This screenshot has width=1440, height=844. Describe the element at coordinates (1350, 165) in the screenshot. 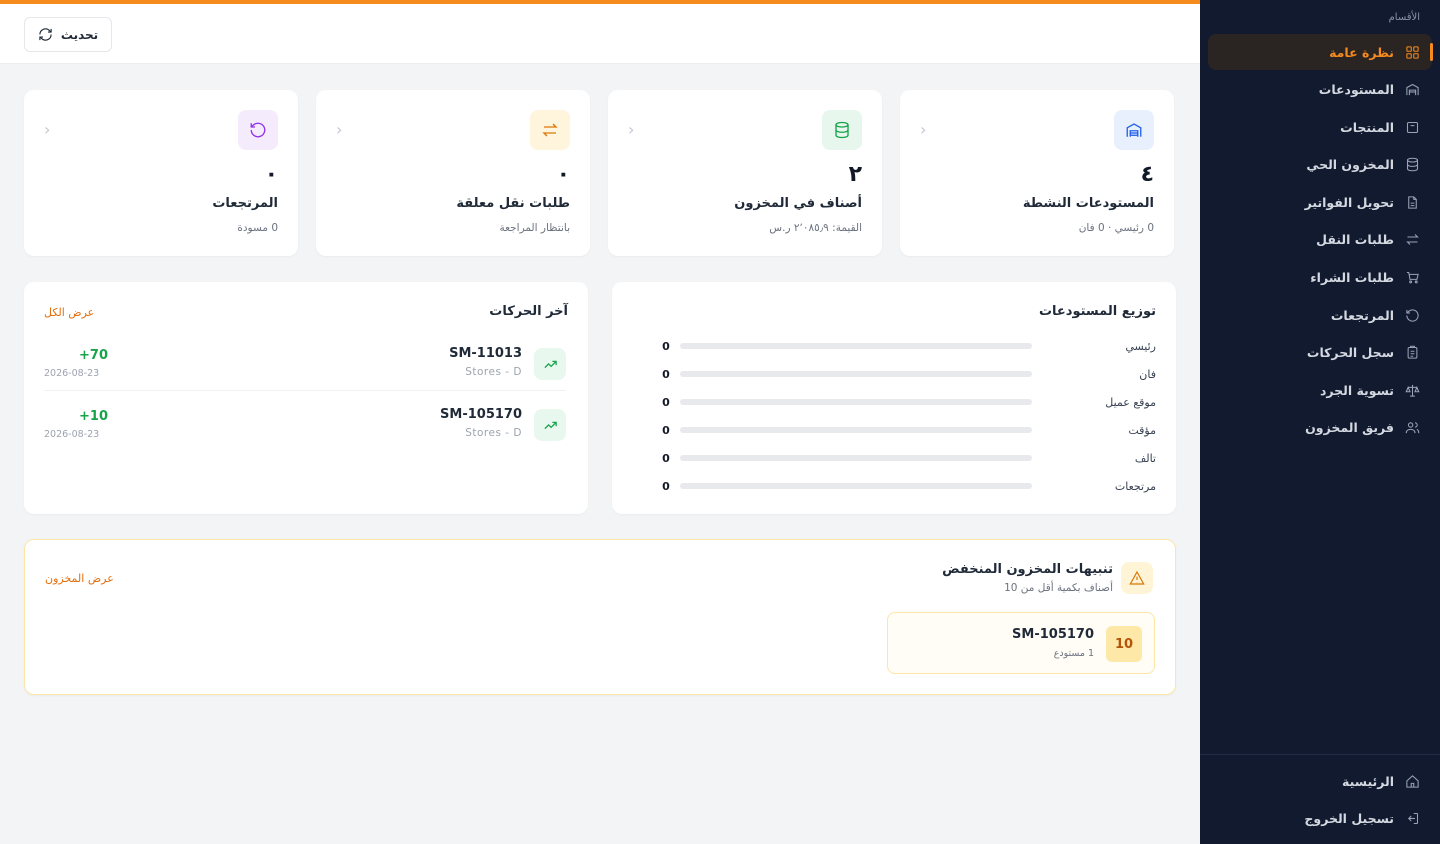

I see `sidebar-item-label: المخزون الحي` at that location.